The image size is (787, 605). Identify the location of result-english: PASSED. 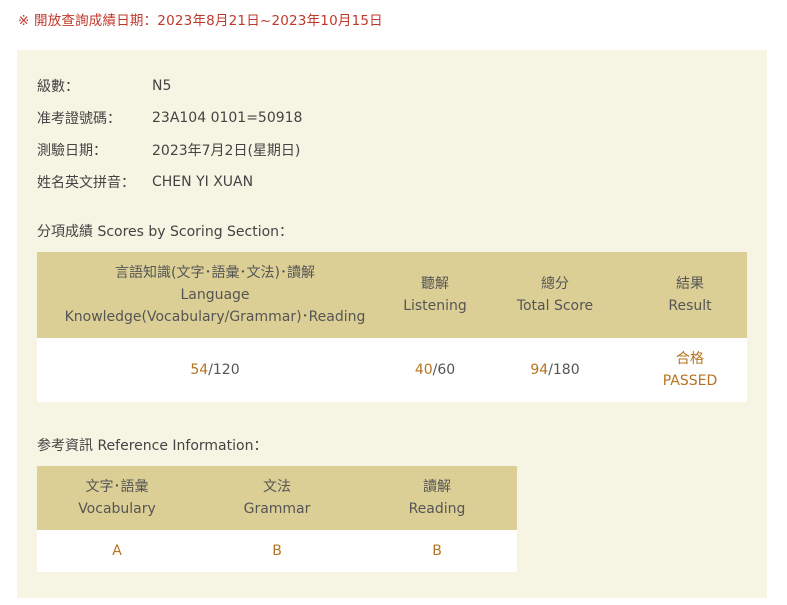
(690, 381).